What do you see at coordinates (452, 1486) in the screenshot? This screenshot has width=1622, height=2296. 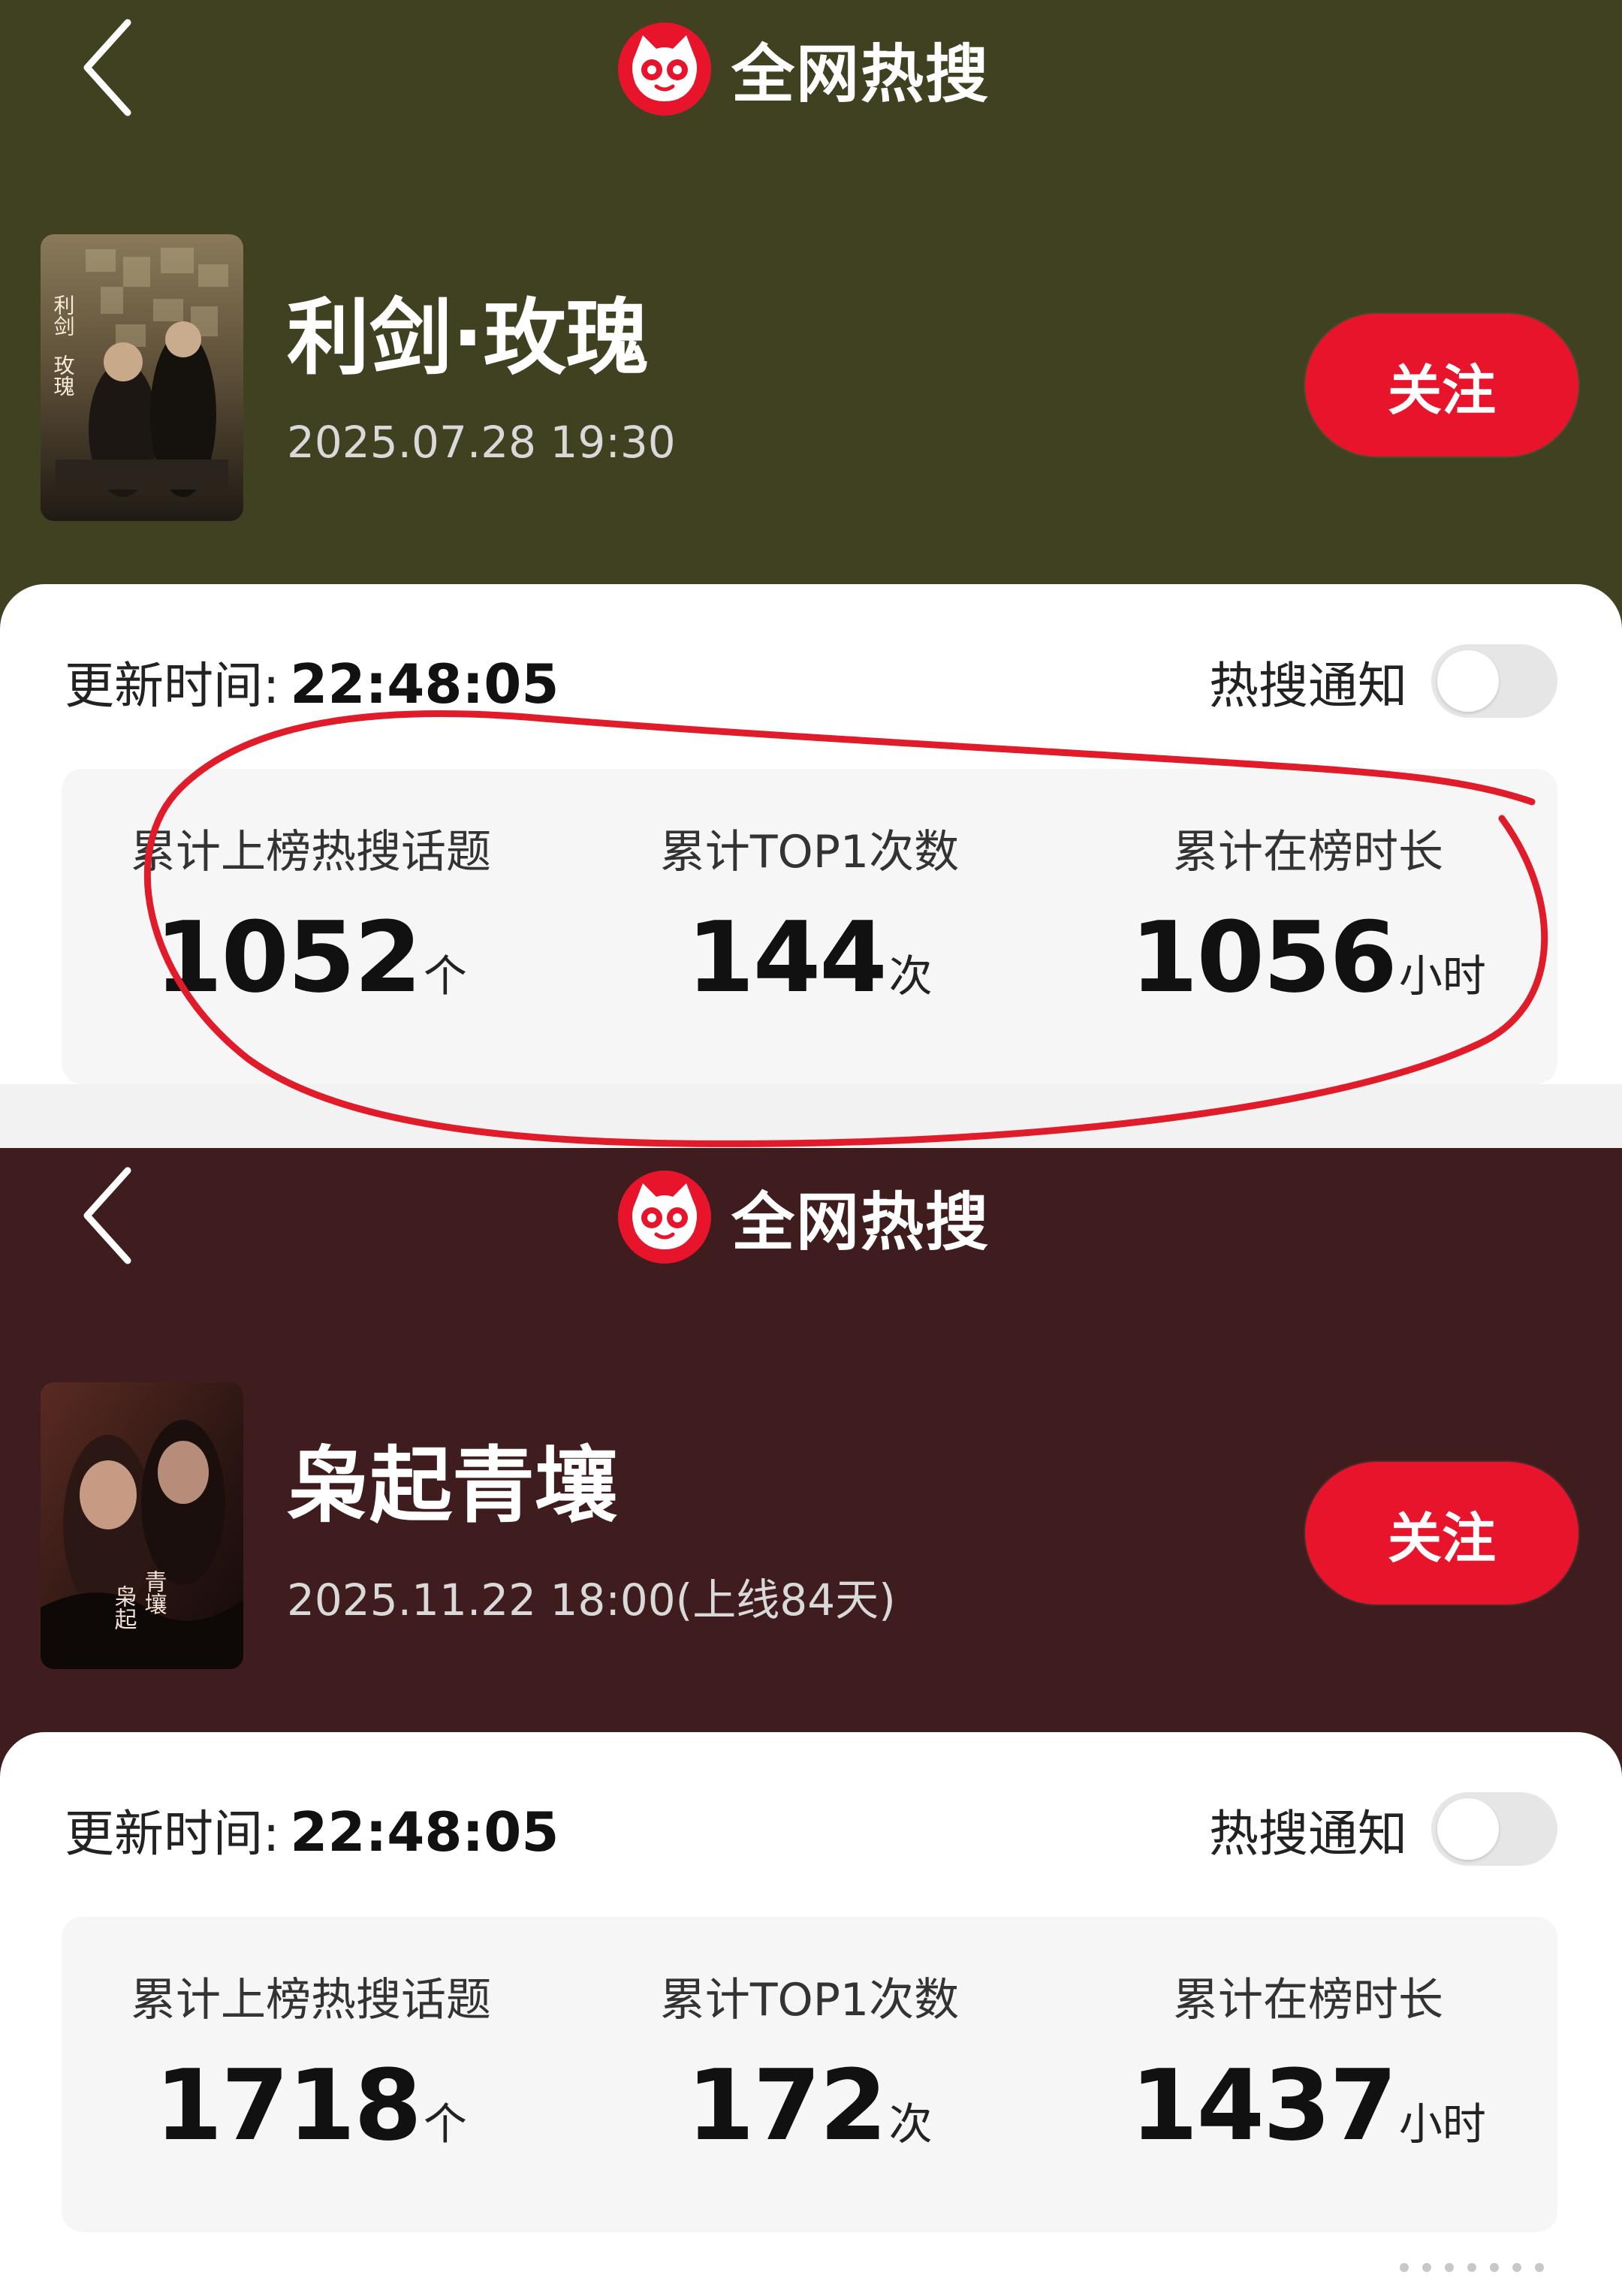 I see `show-title: 枭起青壤` at bounding box center [452, 1486].